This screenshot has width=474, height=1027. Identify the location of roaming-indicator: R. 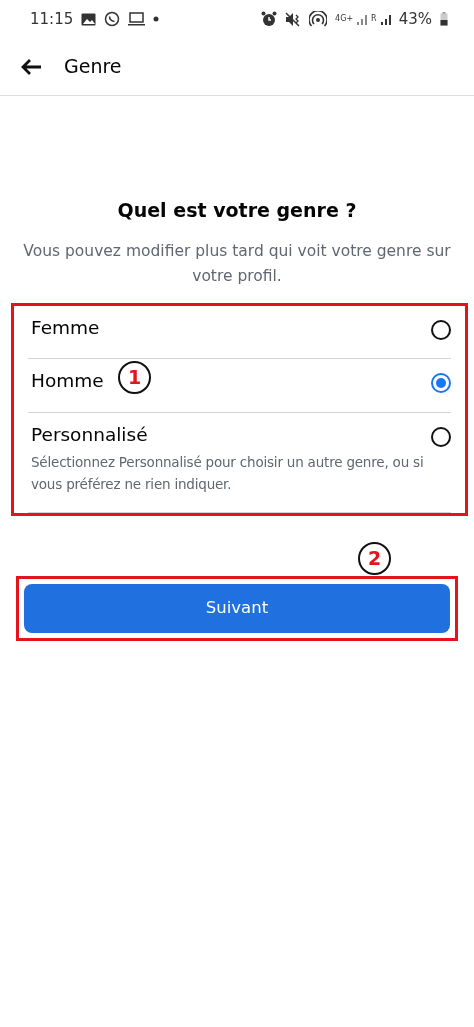
(374, 19).